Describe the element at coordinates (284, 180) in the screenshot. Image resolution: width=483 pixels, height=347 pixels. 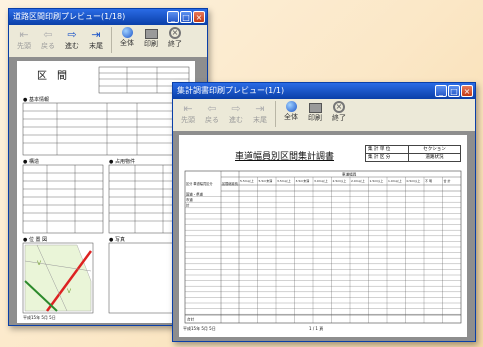
I see `column-header: 3.5m以上` at that location.